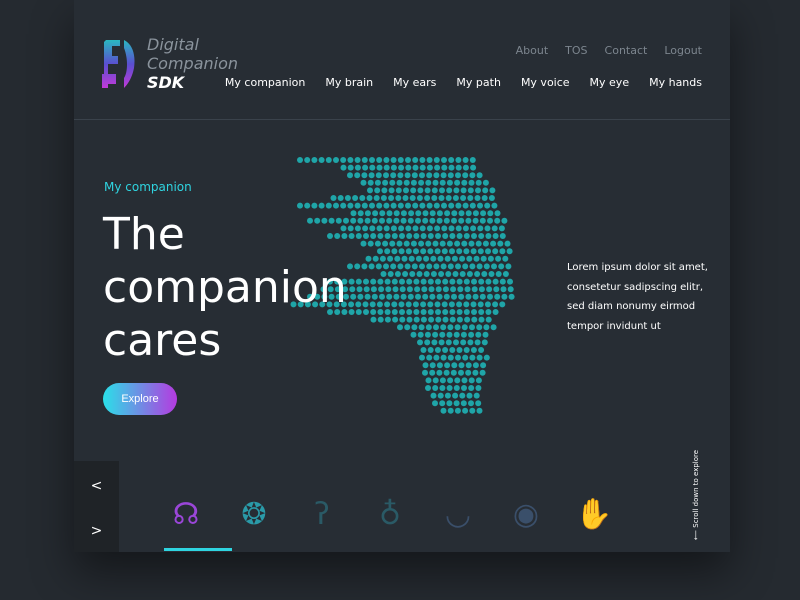 This screenshot has width=800, height=600. I want to click on lips-icon: ◡, so click(458, 514).